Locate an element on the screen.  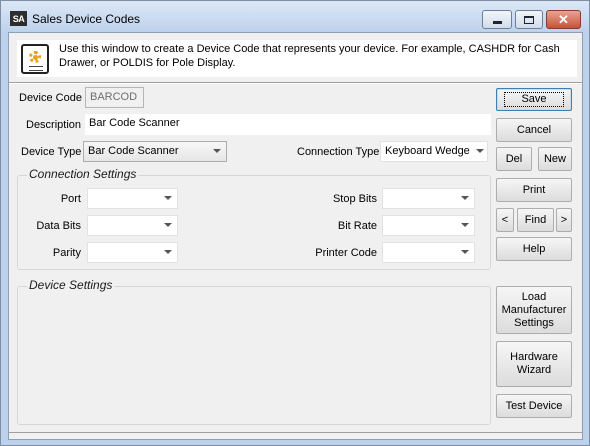
device-code-label: Device Code is located at coordinates (50, 98).